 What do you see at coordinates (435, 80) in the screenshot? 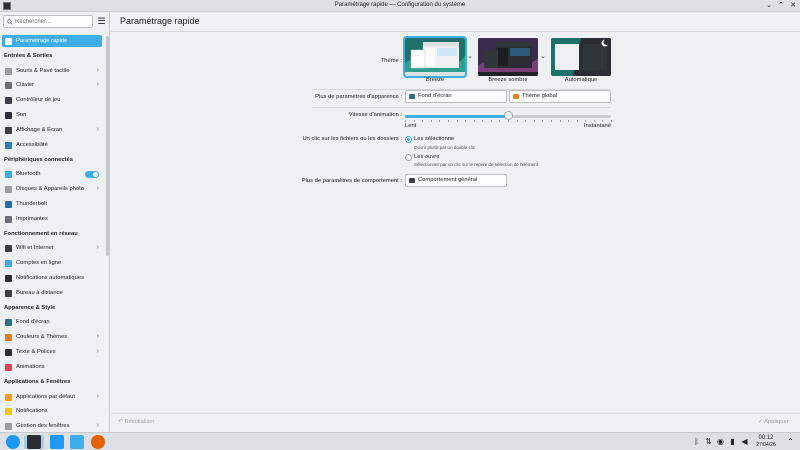
I see `theme-name-breeze: Breeze` at bounding box center [435, 80].